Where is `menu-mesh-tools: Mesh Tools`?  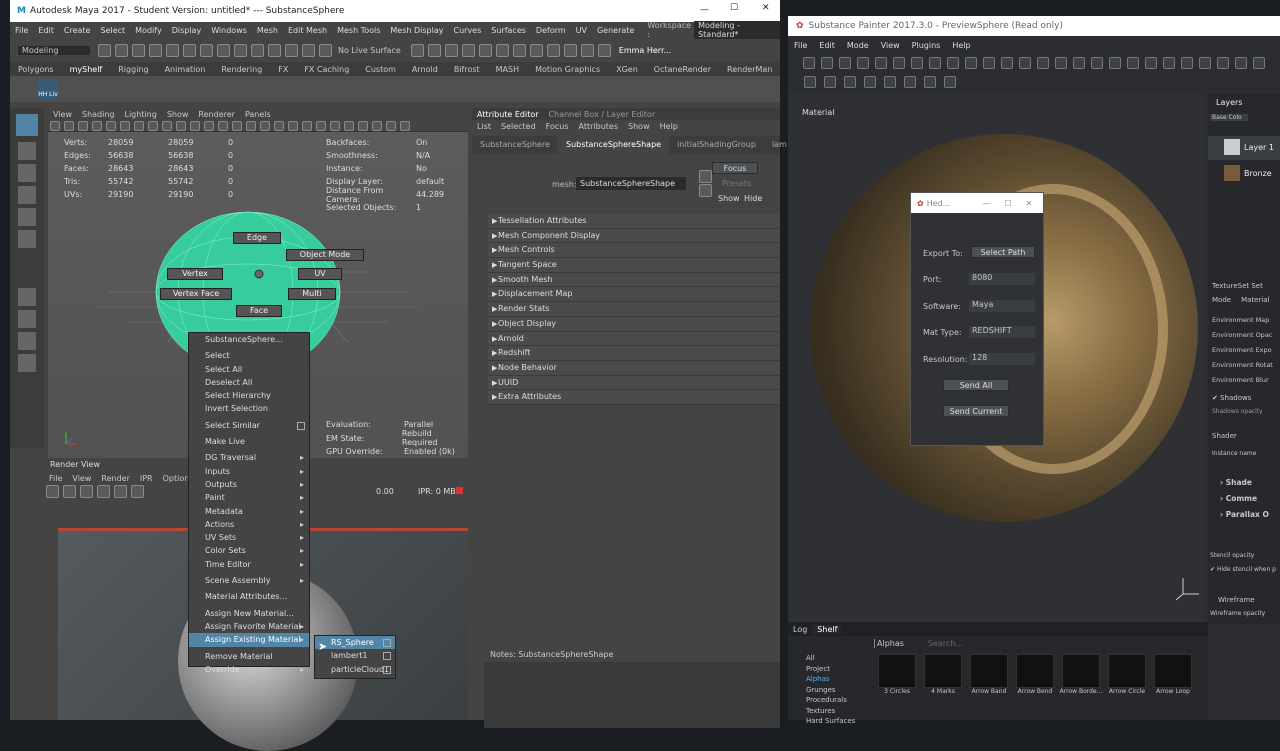 menu-mesh-tools: Mesh Tools is located at coordinates (358, 30).